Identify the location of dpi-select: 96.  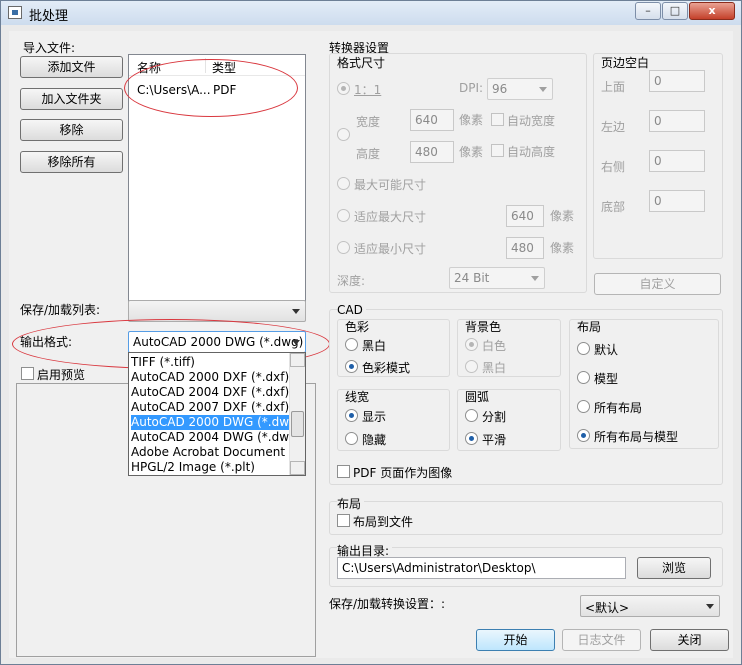
(520, 89).